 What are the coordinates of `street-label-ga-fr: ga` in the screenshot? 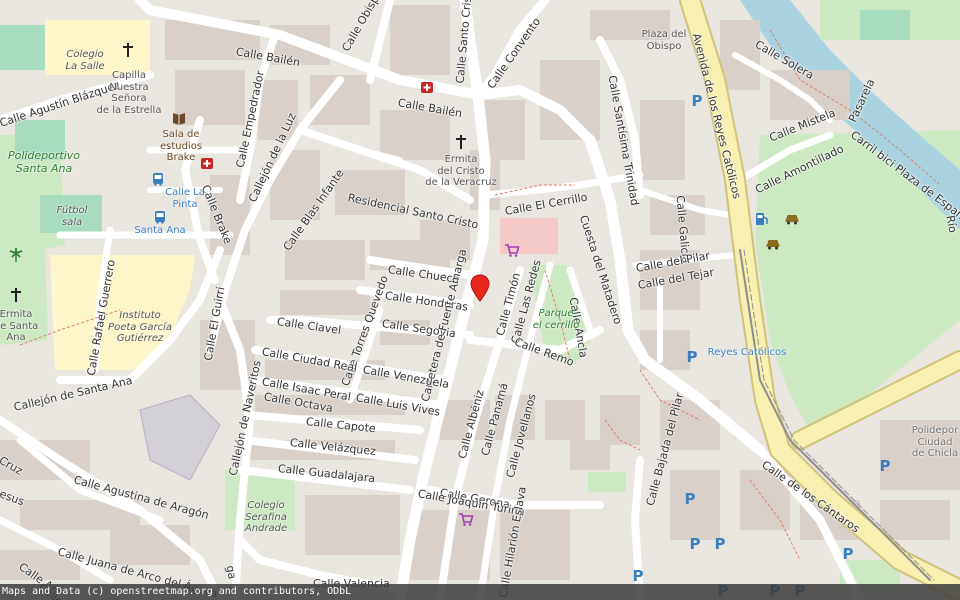 It's located at (231, 572).